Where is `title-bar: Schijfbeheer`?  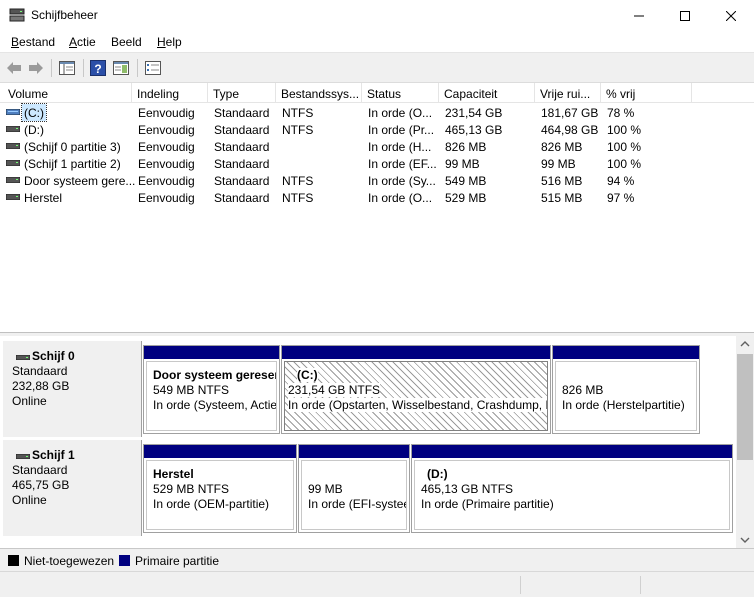
title-bar: Schijfbeheer is located at coordinates (377, 15).